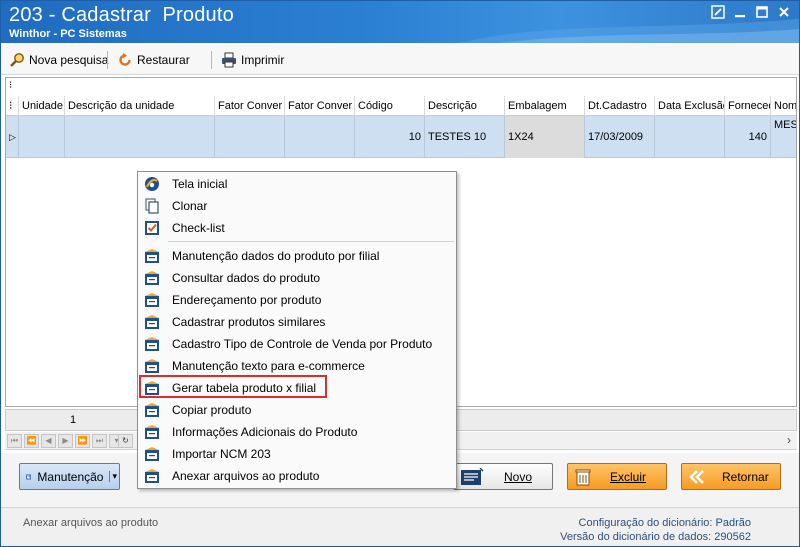 The image size is (800, 547). What do you see at coordinates (620, 106) in the screenshot?
I see `column-header: Dt.Cadastro` at bounding box center [620, 106].